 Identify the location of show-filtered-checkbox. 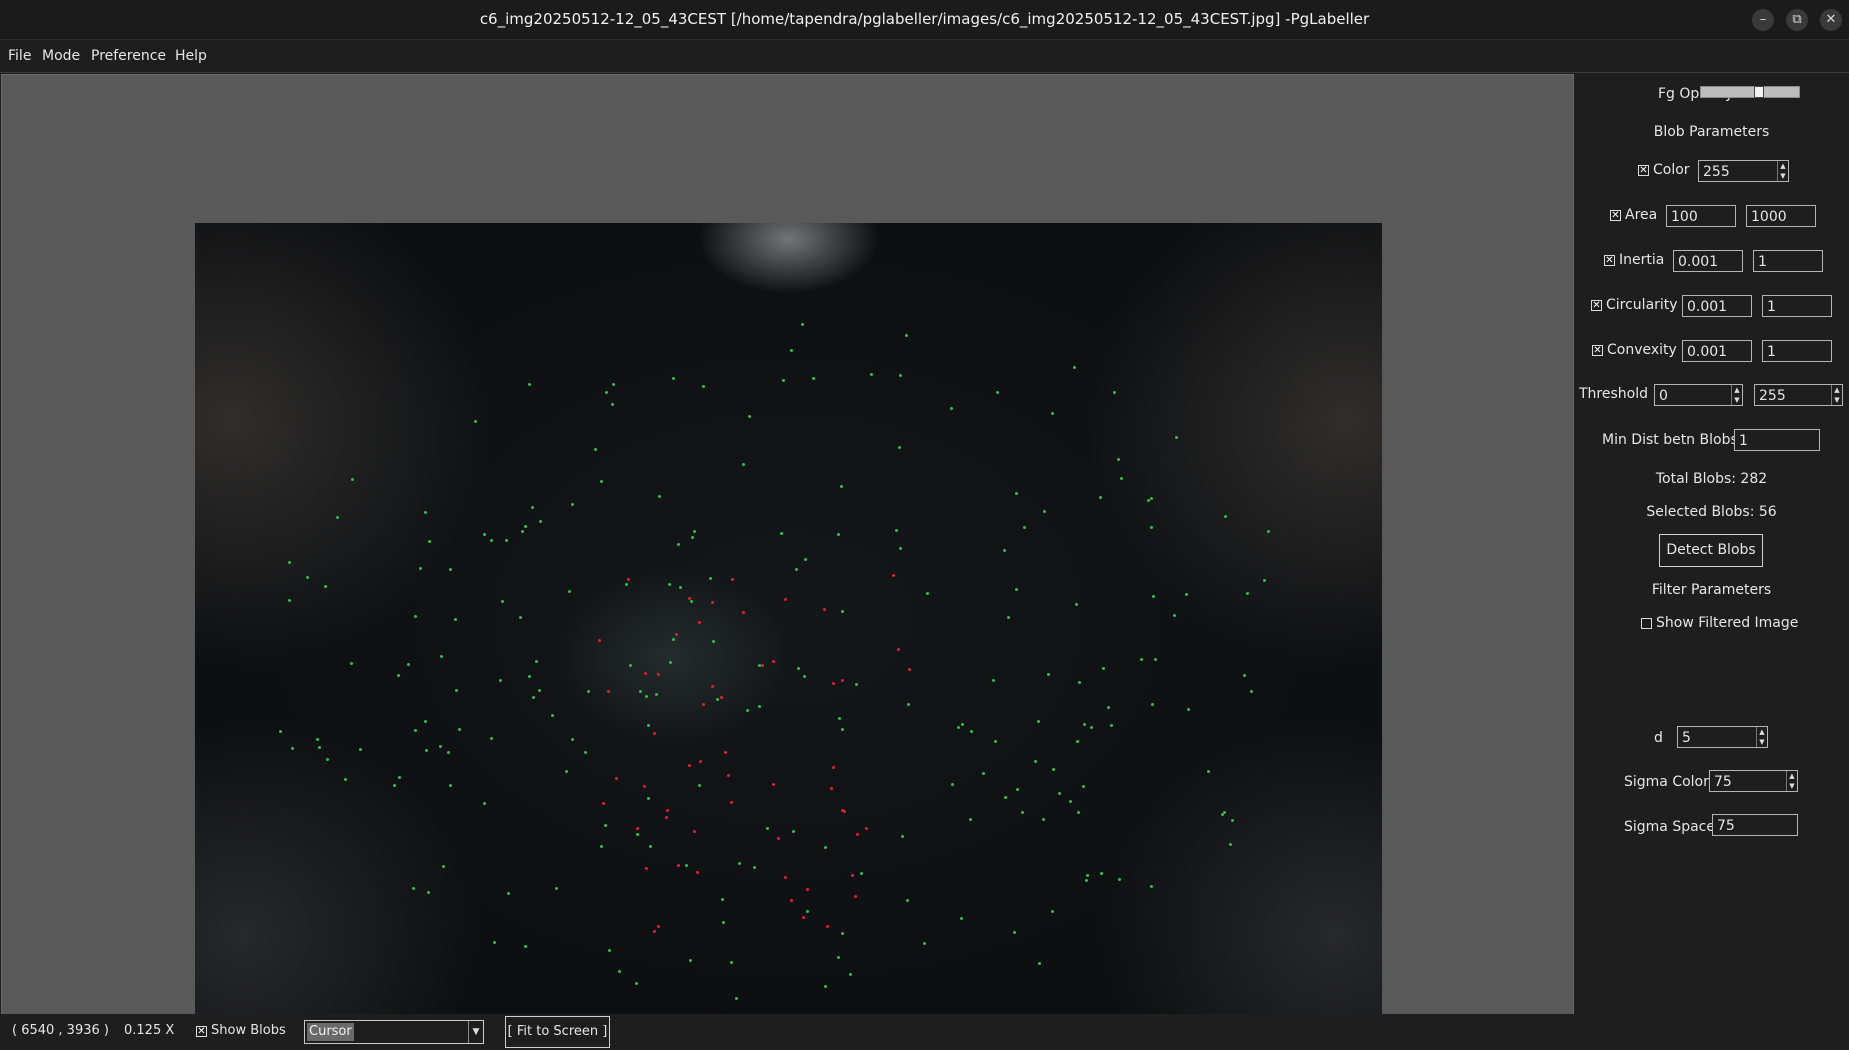
(1646, 623).